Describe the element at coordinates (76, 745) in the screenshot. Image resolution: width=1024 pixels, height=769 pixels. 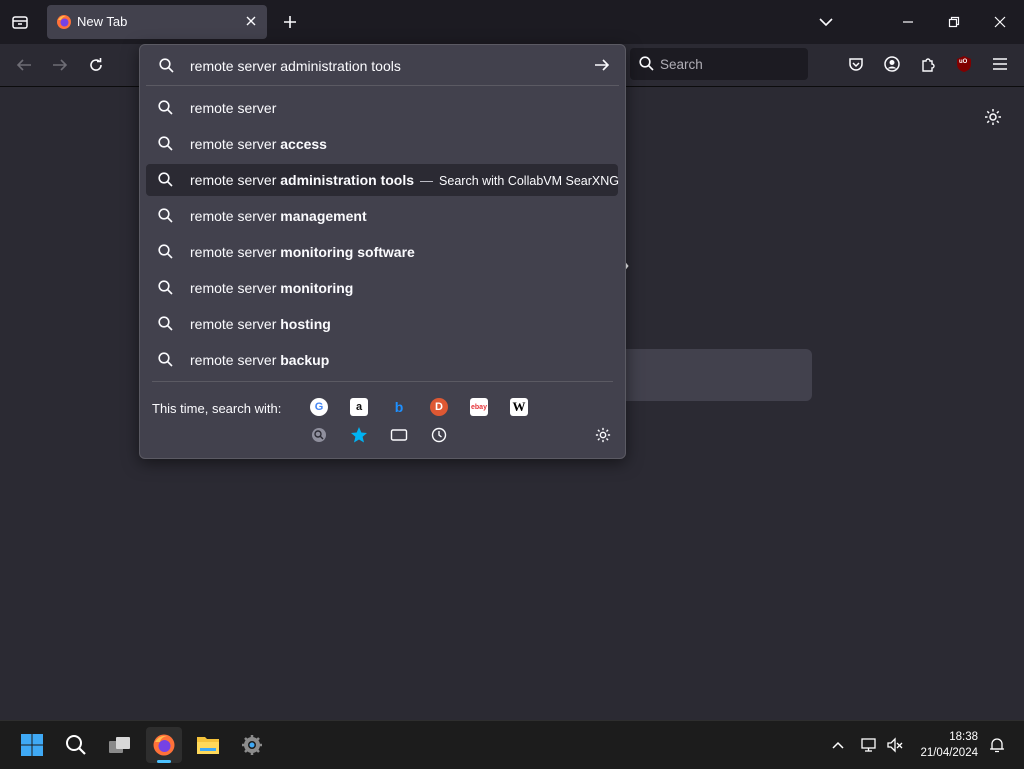
I see `taskbar-search-icon` at that location.